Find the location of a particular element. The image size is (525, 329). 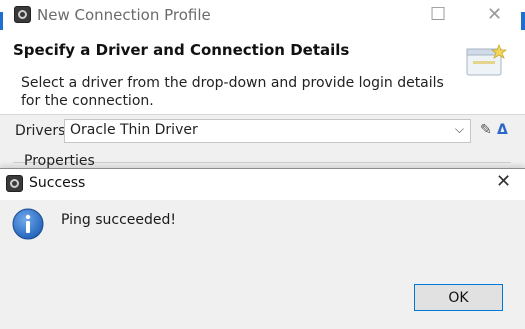

dialog-message: Ping succeeded! is located at coordinates (119, 220).